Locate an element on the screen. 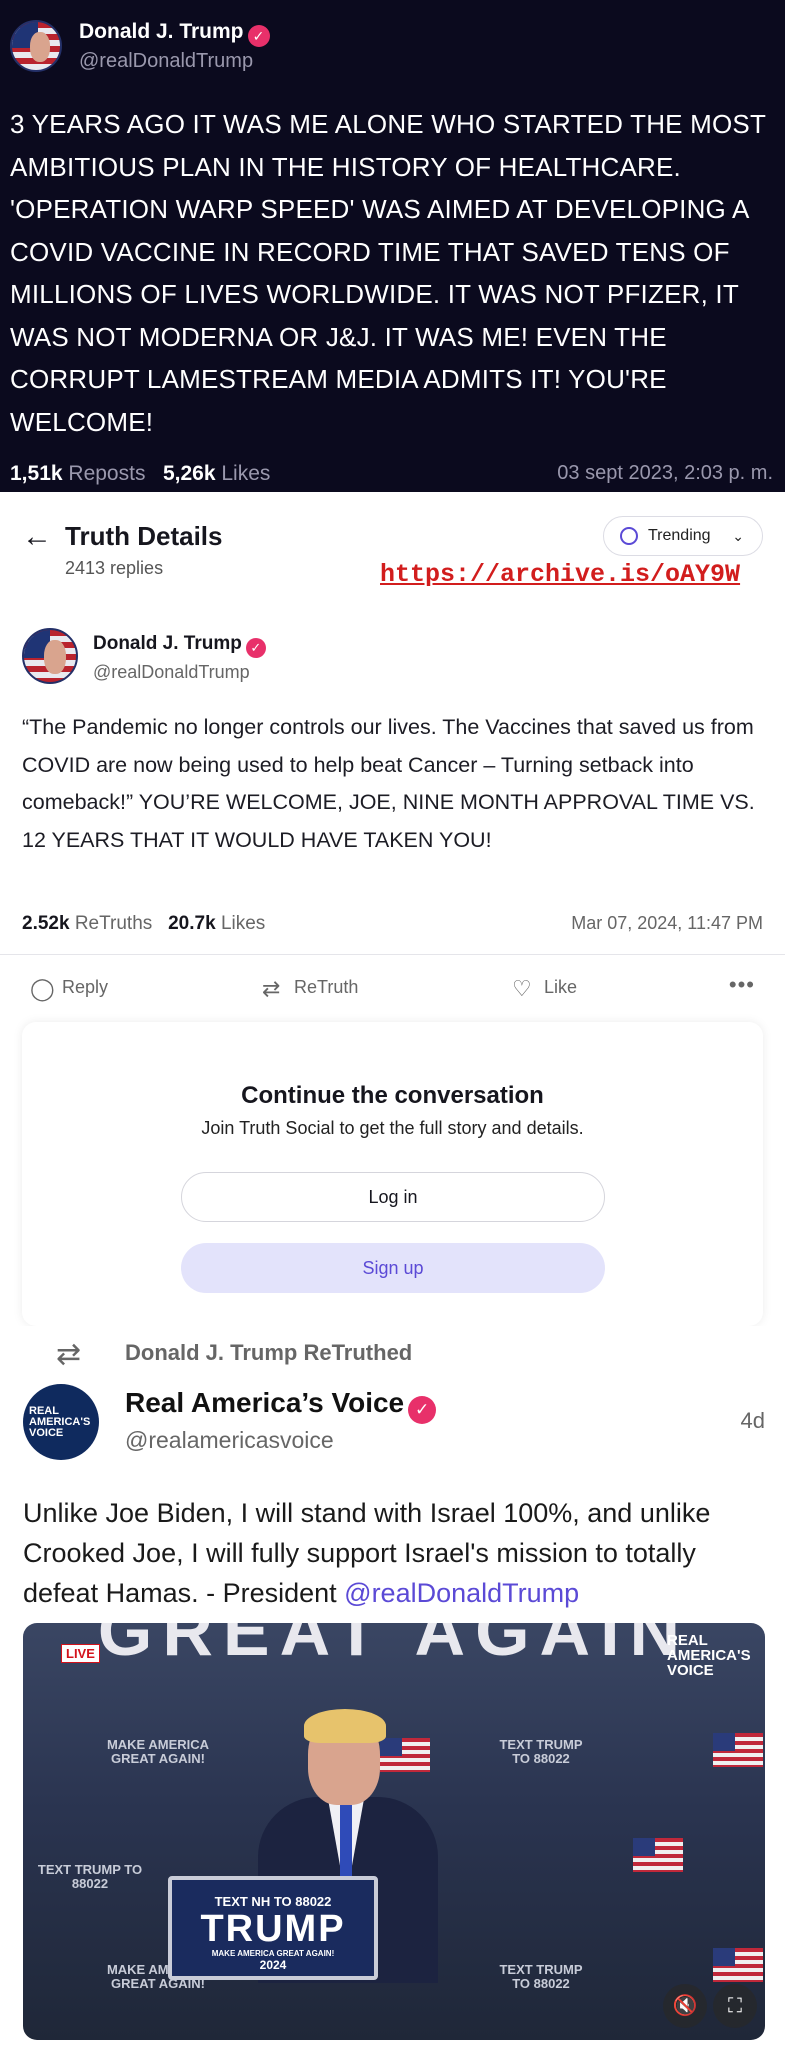 The image size is (785, 2072). like-button: ♡ Like is located at coordinates (544, 989).